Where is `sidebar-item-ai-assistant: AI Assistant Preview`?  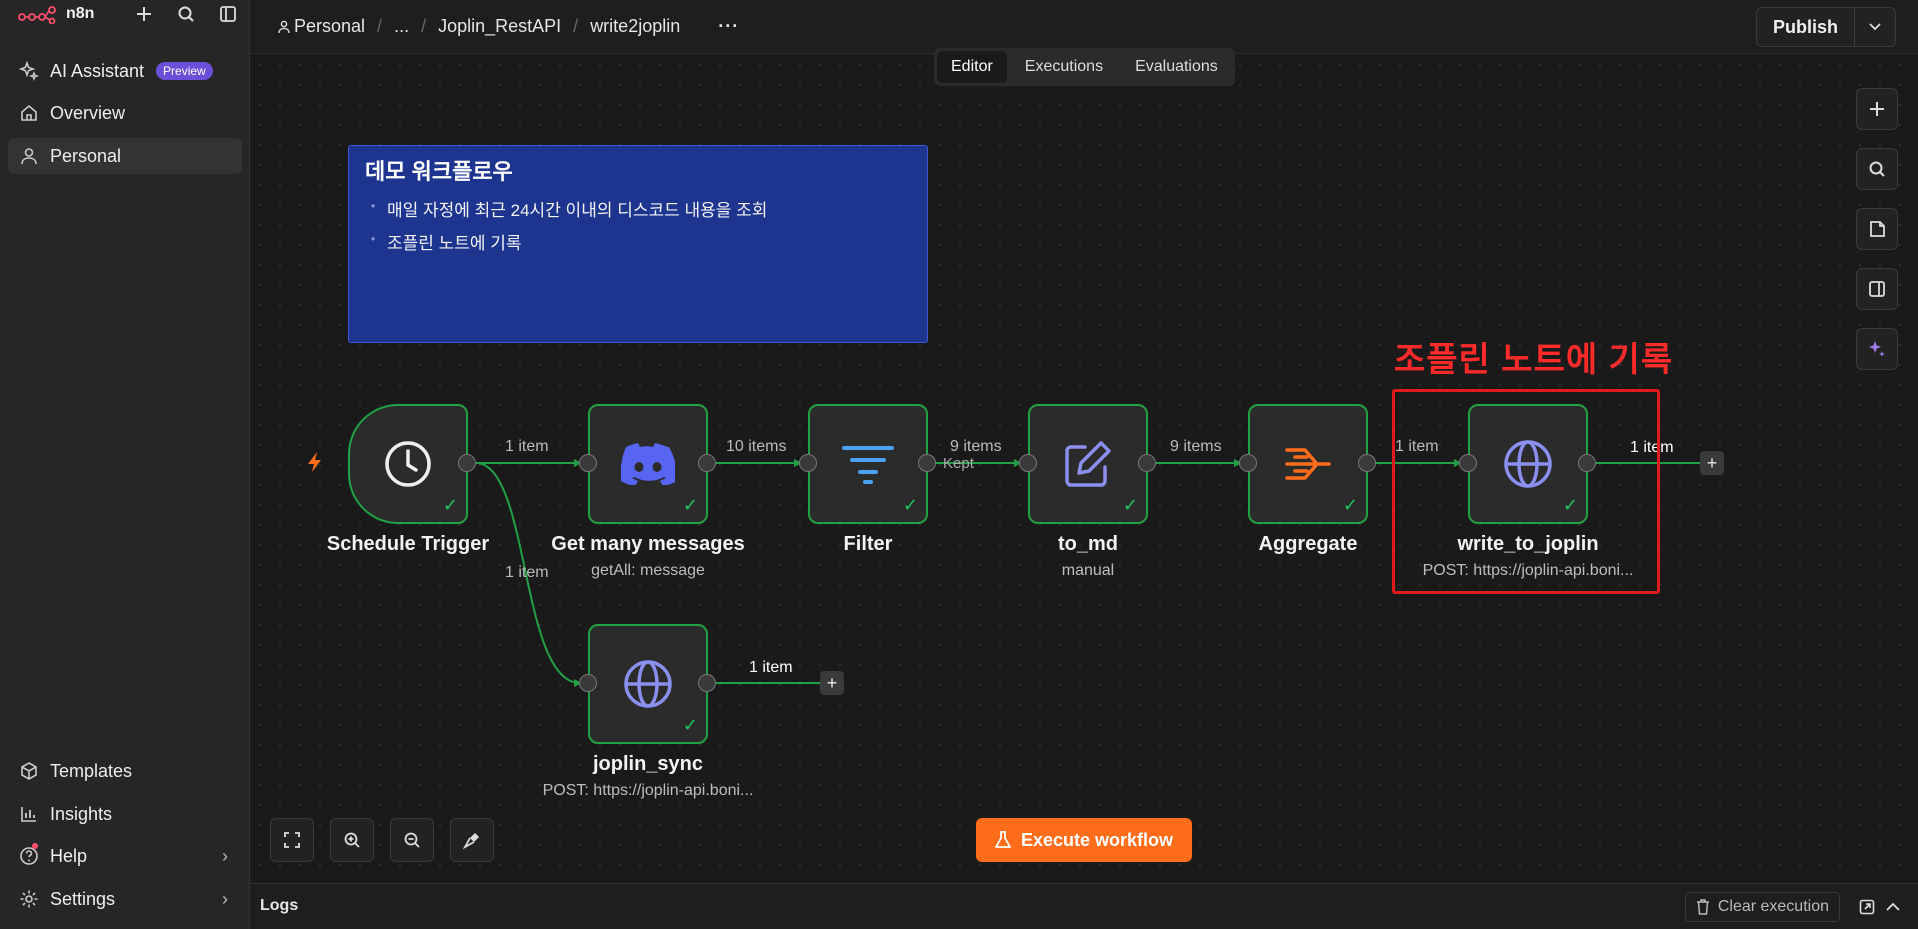
sidebar-item-ai-assistant: AI Assistant Preview is located at coordinates (125, 71).